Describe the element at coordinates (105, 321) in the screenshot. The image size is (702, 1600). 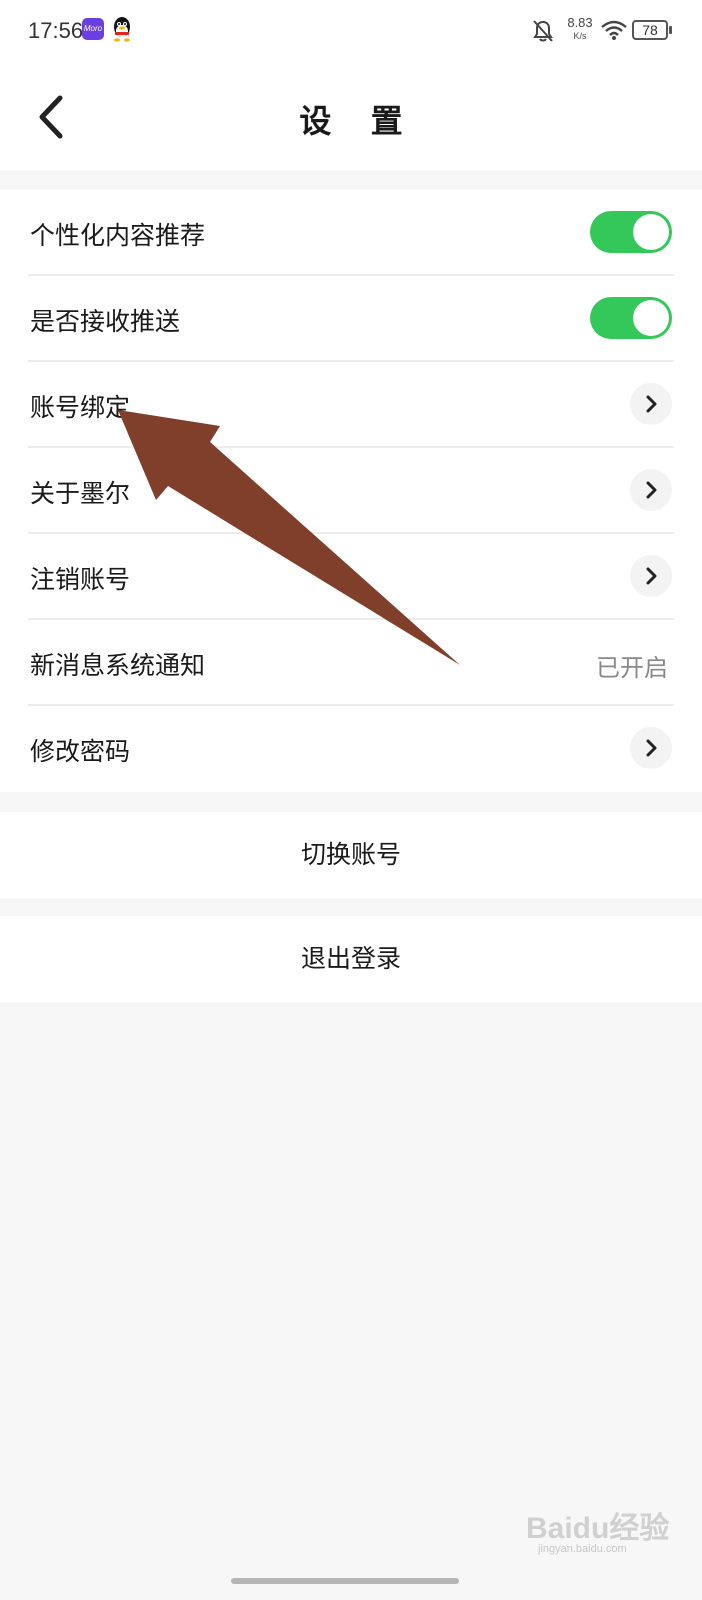
I see `setting-label: 是否接收推送` at that location.